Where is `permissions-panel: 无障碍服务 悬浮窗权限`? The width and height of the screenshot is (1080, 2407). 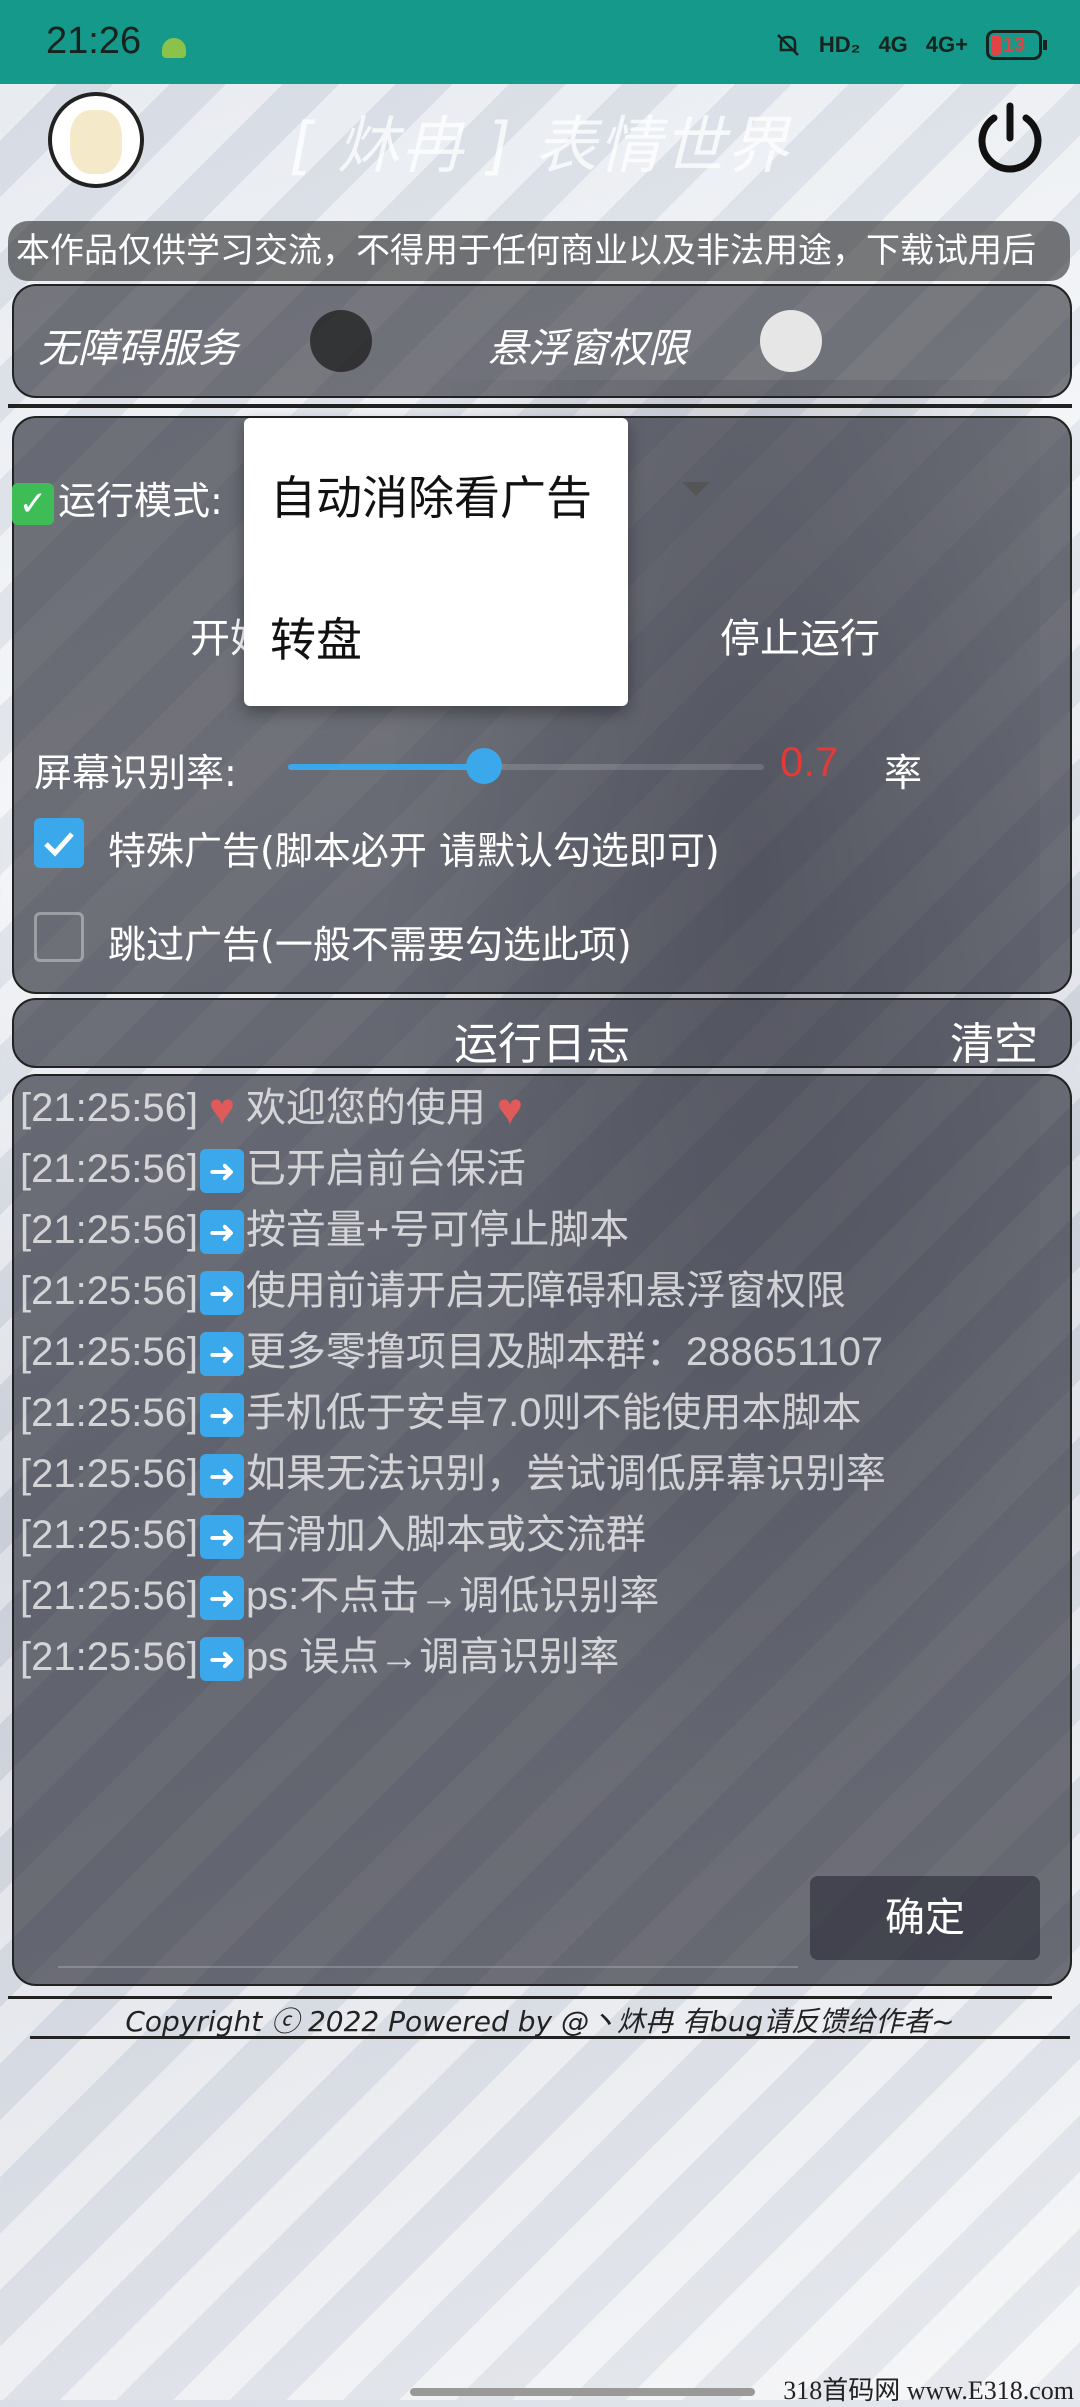
permissions-panel: 无障碍服务 悬浮窗权限 is located at coordinates (542, 341).